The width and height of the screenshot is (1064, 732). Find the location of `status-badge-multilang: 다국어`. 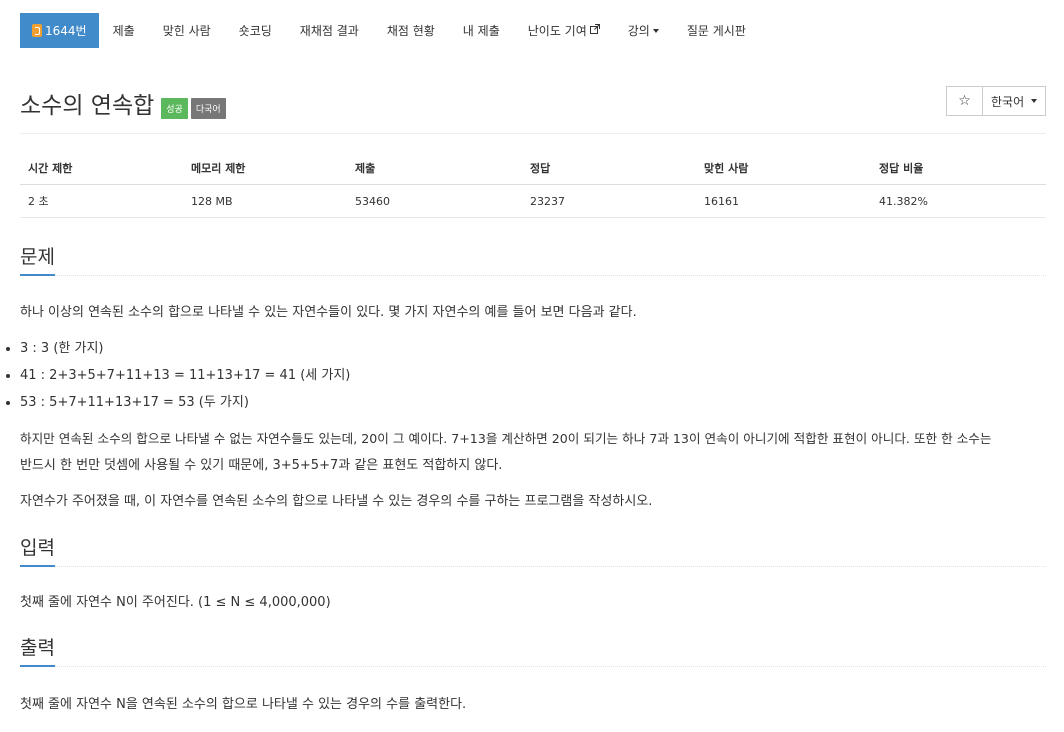

status-badge-multilang: 다국어 is located at coordinates (208, 108).